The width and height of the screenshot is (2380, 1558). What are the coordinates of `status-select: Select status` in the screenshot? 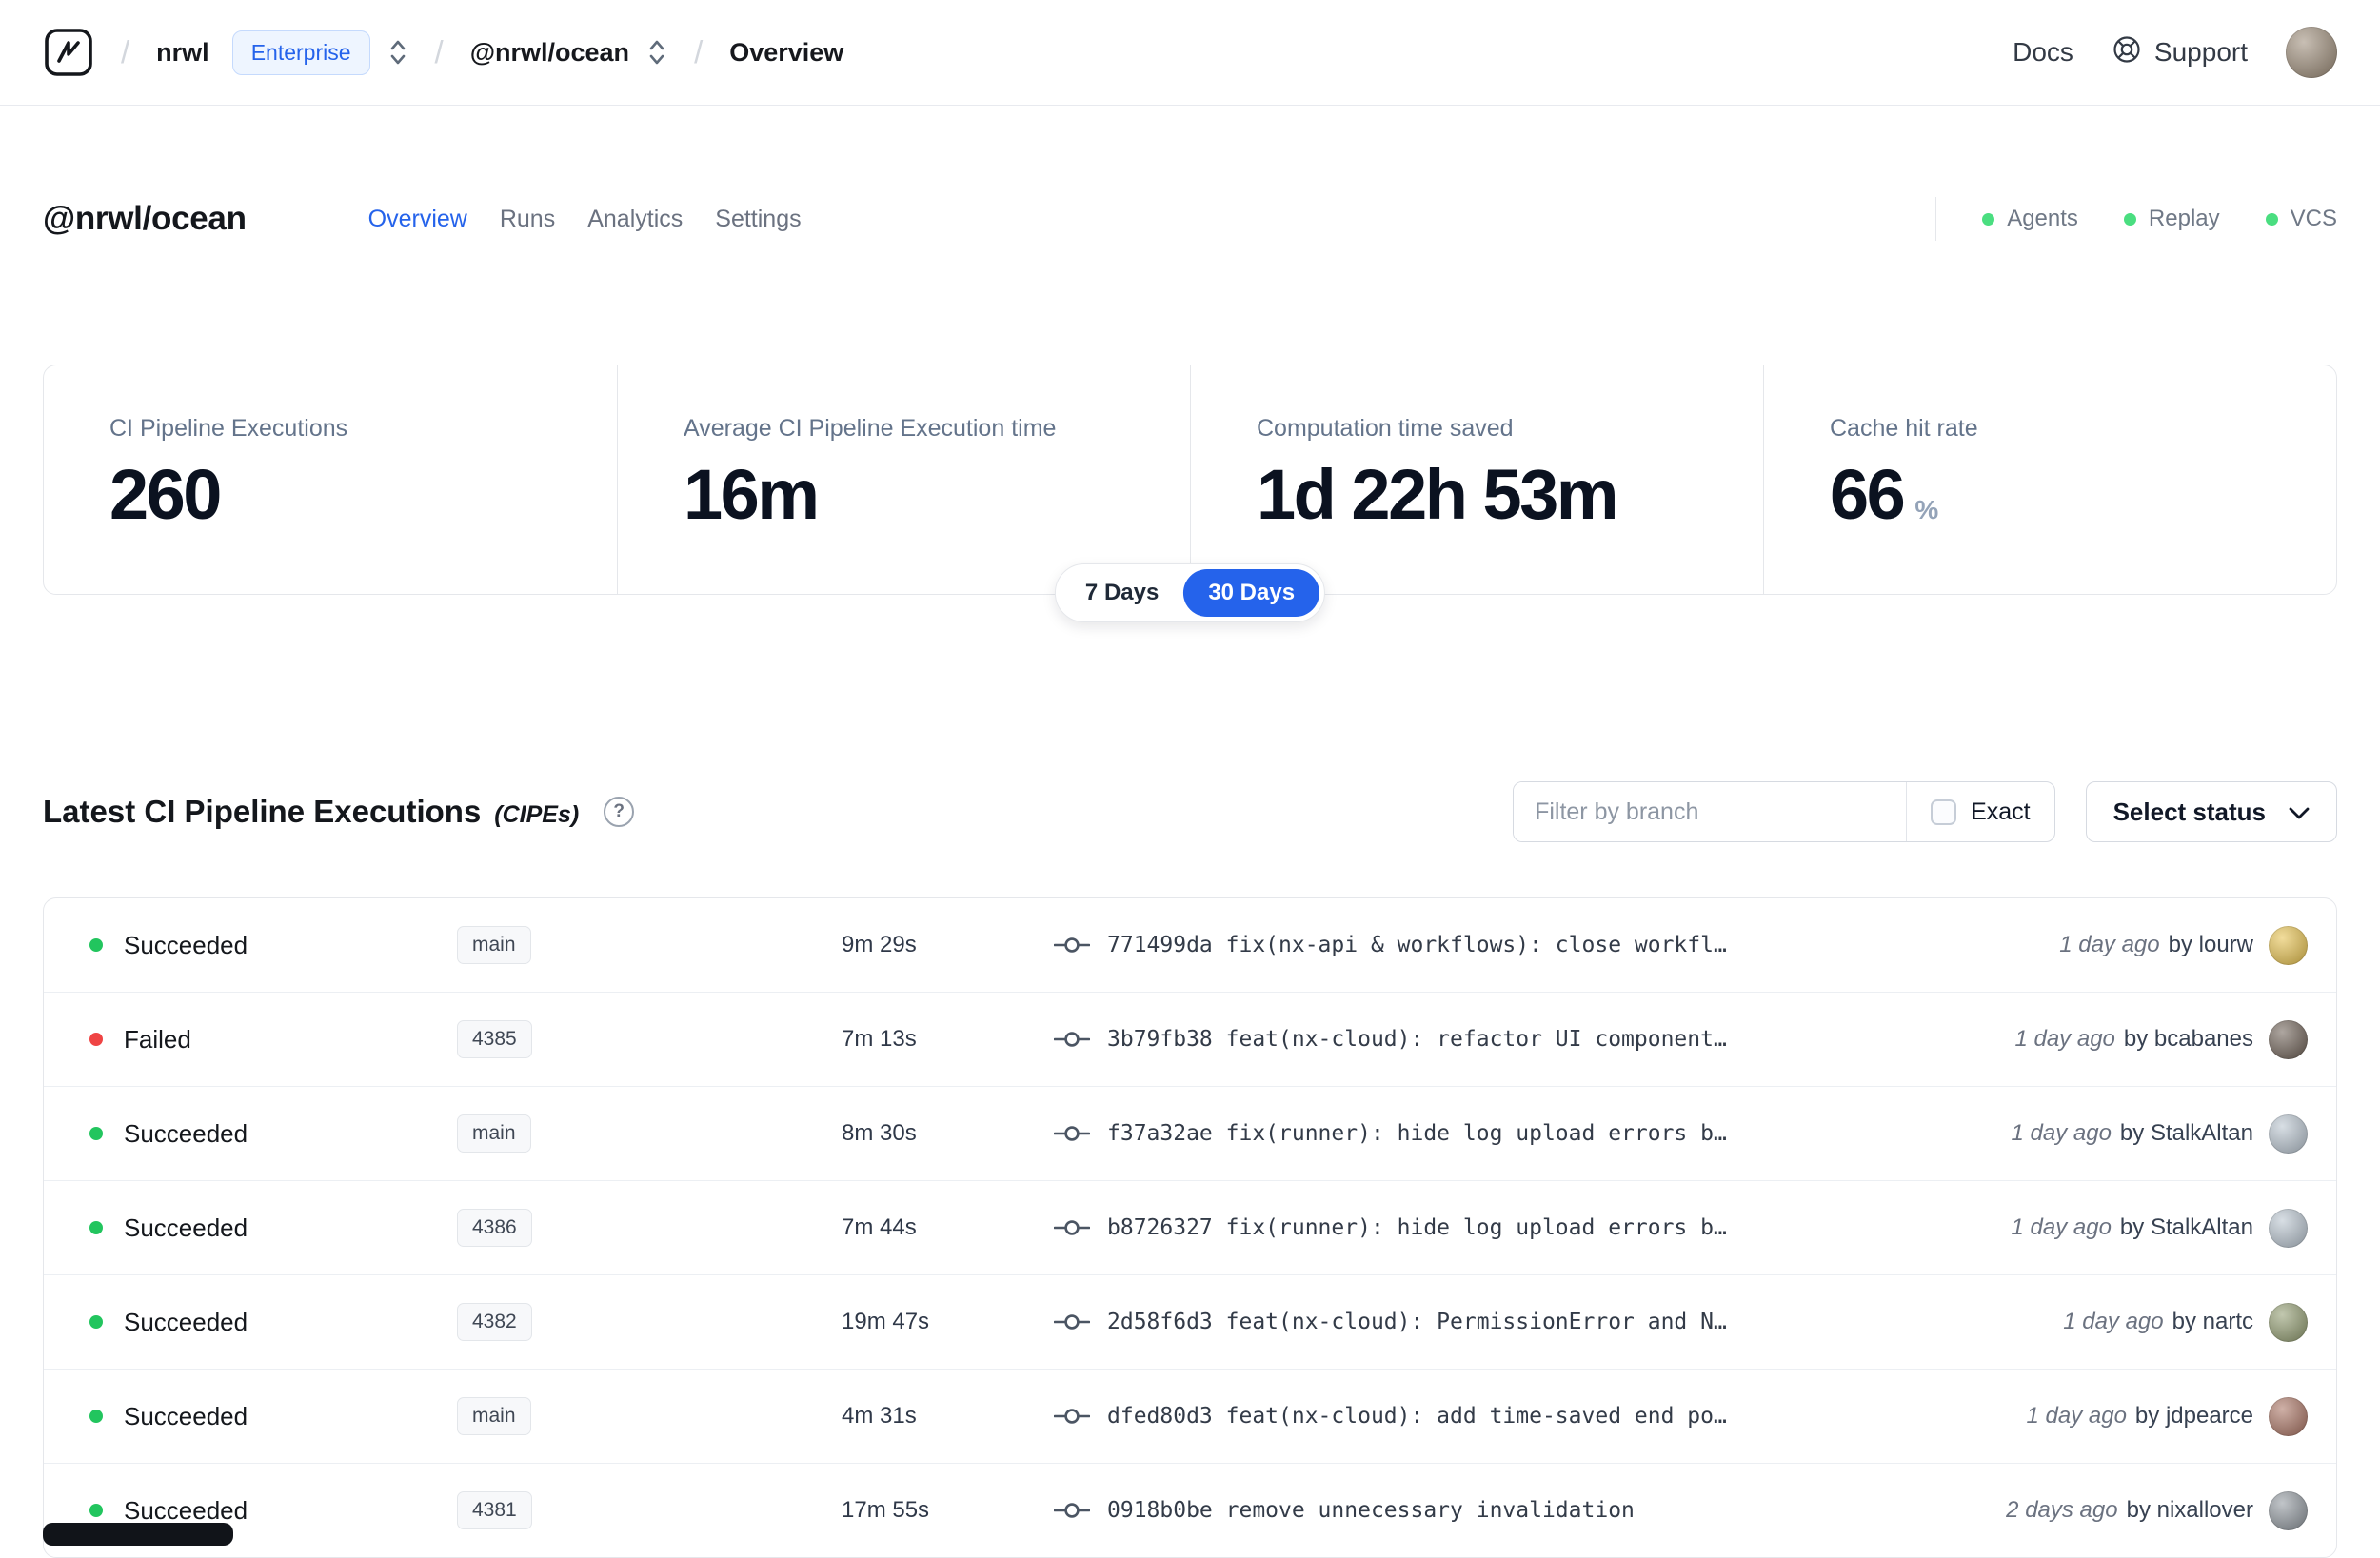 It's located at (2211, 812).